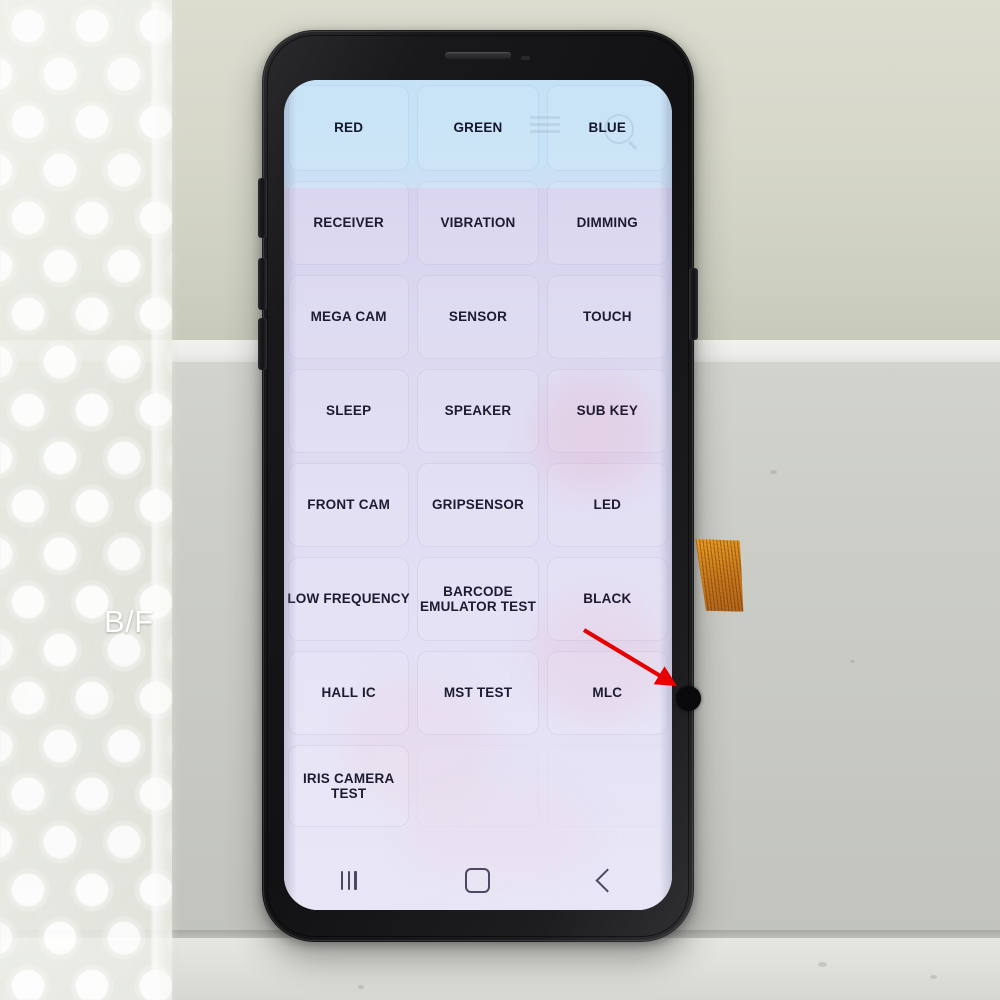  I want to click on test-button-green: GREEN, so click(477, 128).